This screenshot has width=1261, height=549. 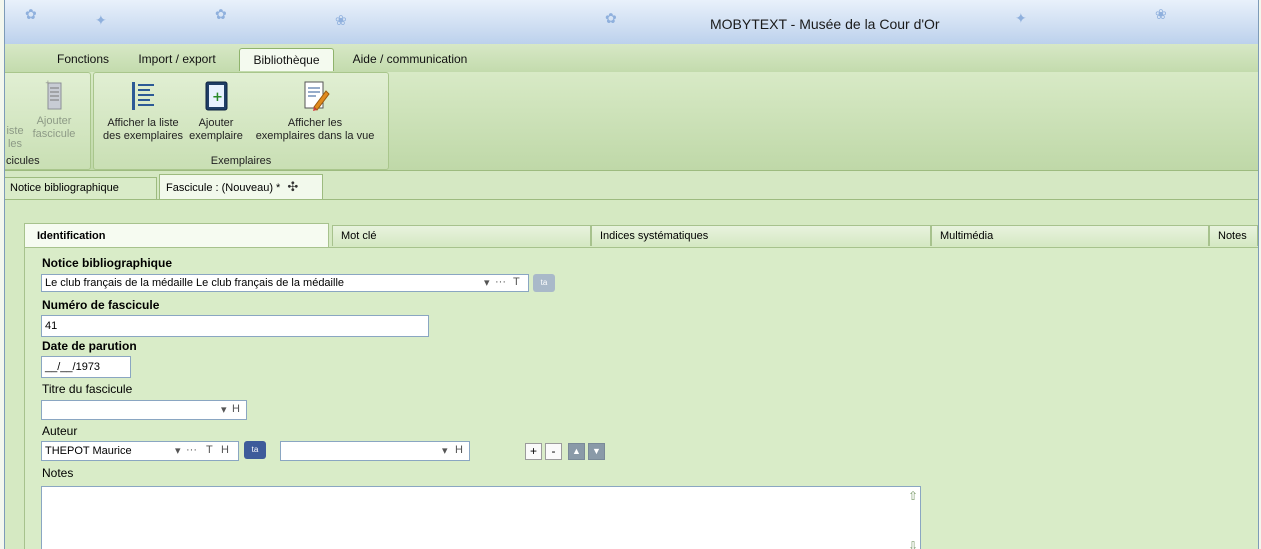 What do you see at coordinates (23, 161) in the screenshot?
I see `ribbon-group-label: cicules` at bounding box center [23, 161].